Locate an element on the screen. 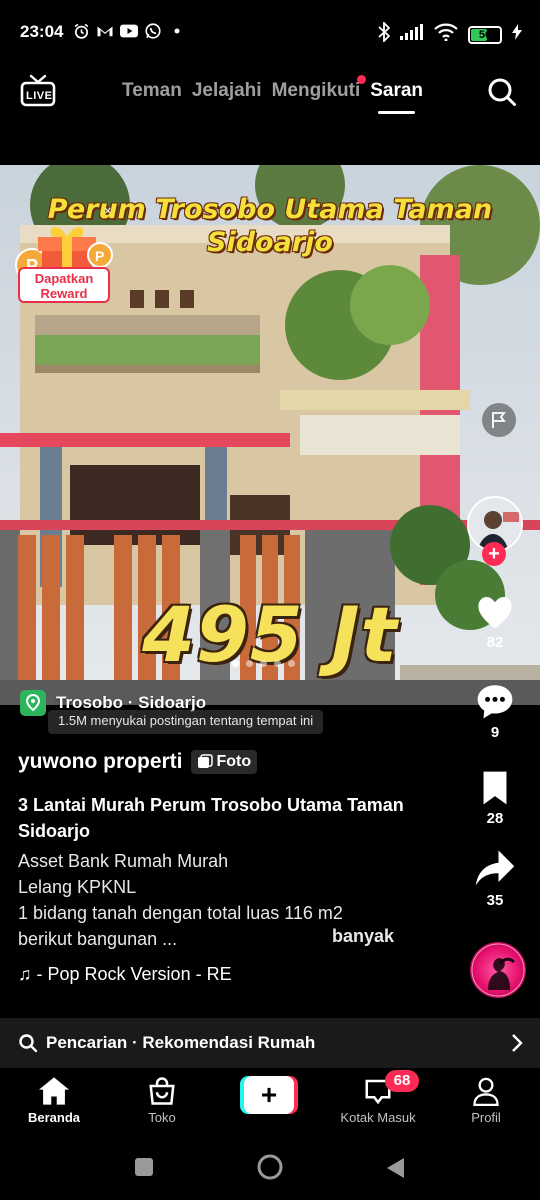 The height and width of the screenshot is (1200, 540). shopping-bag-icon is located at coordinates (162, 1091).